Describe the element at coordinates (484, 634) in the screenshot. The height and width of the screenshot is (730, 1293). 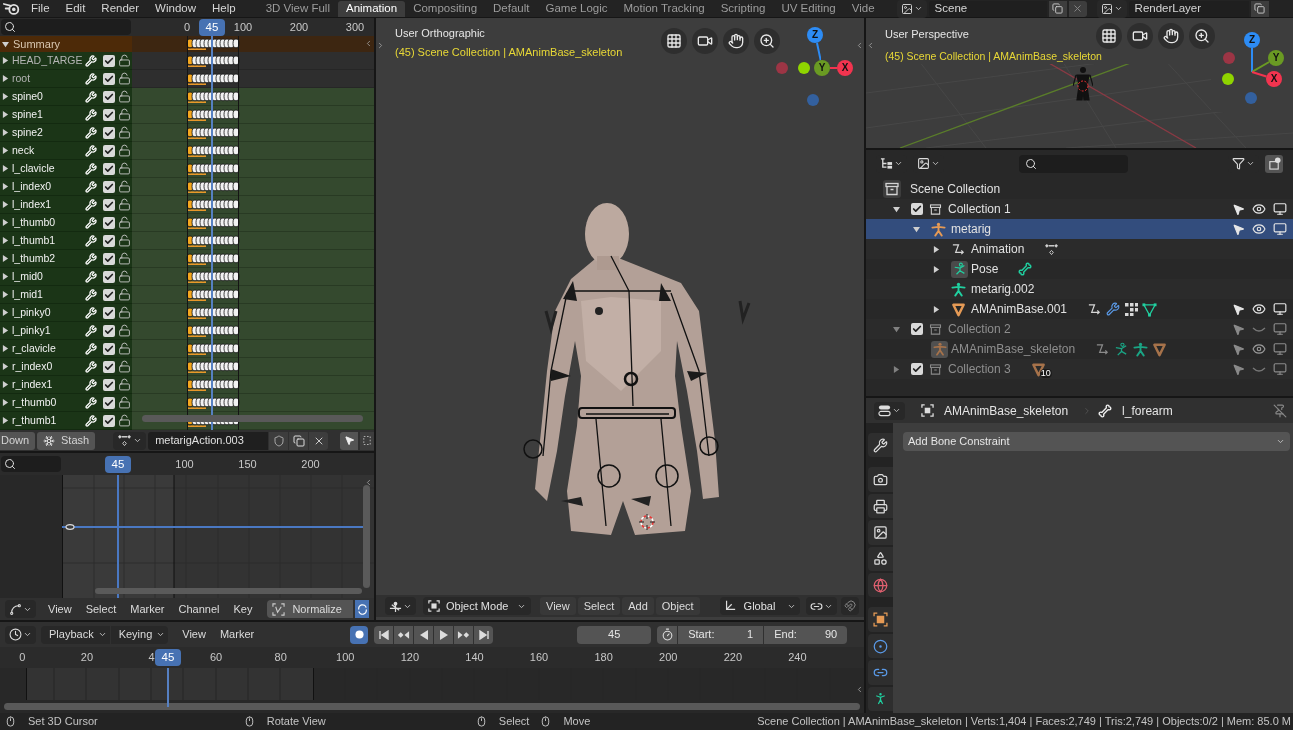
I see `jump-to-end-button` at that location.